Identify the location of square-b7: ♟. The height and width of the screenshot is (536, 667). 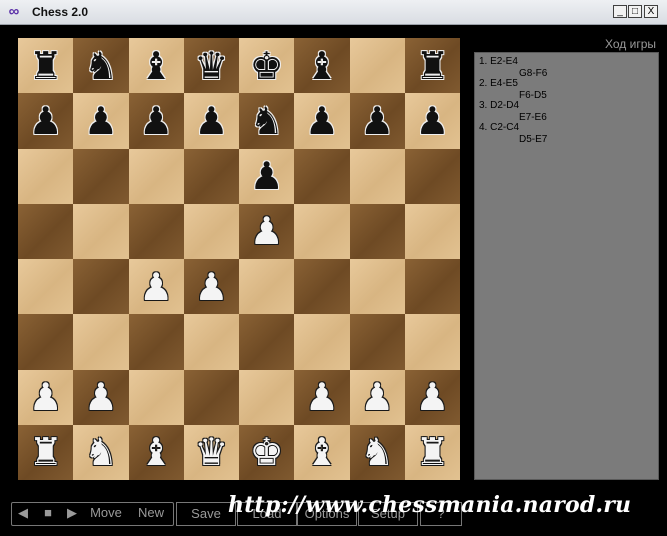
(101, 121).